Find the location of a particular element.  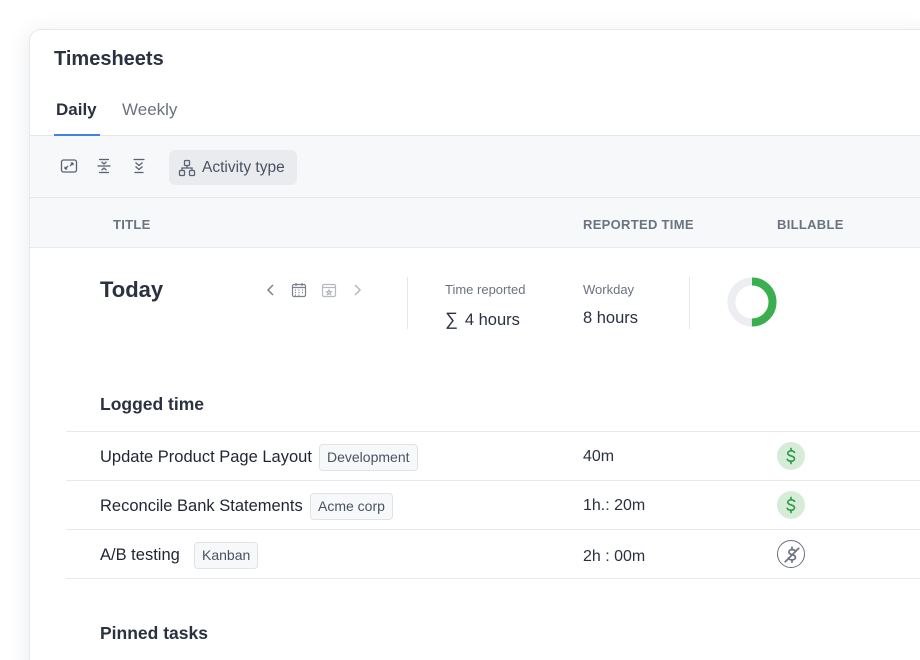

row-time: 2h : 00m is located at coordinates (614, 556).